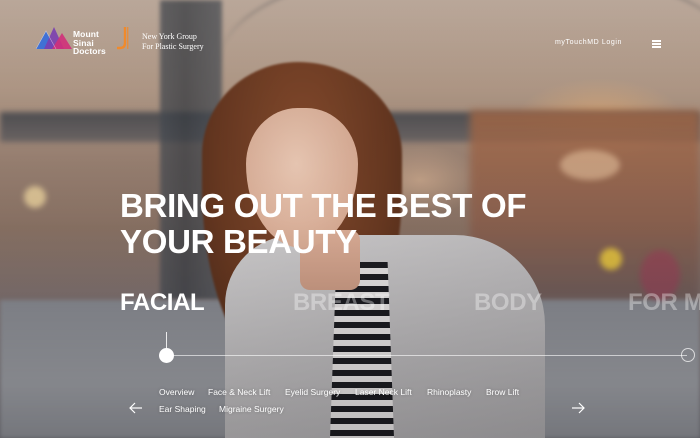 The image size is (700, 438). Describe the element at coordinates (162, 303) in the screenshot. I see `category-tab-facial: FACIAL` at that location.